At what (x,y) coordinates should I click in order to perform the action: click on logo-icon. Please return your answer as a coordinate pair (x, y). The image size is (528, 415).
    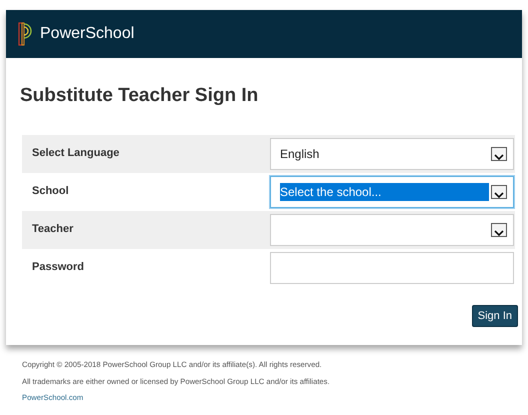
    Looking at the image, I should click on (25, 34).